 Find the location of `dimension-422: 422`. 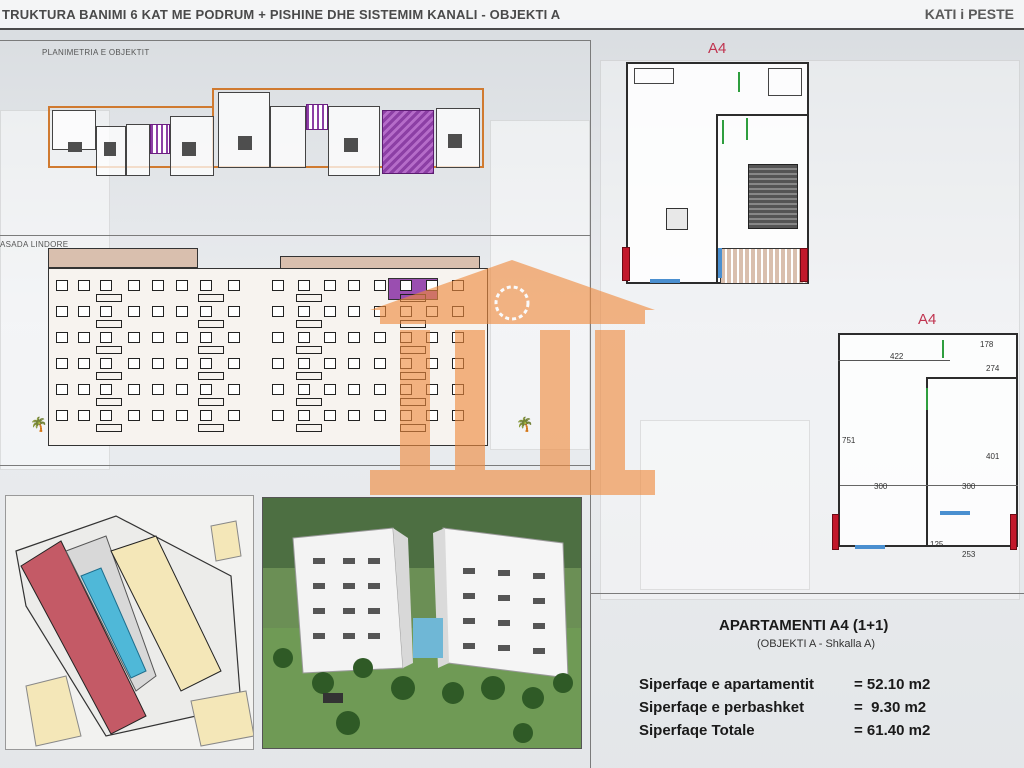

dimension-422: 422 is located at coordinates (897, 356).